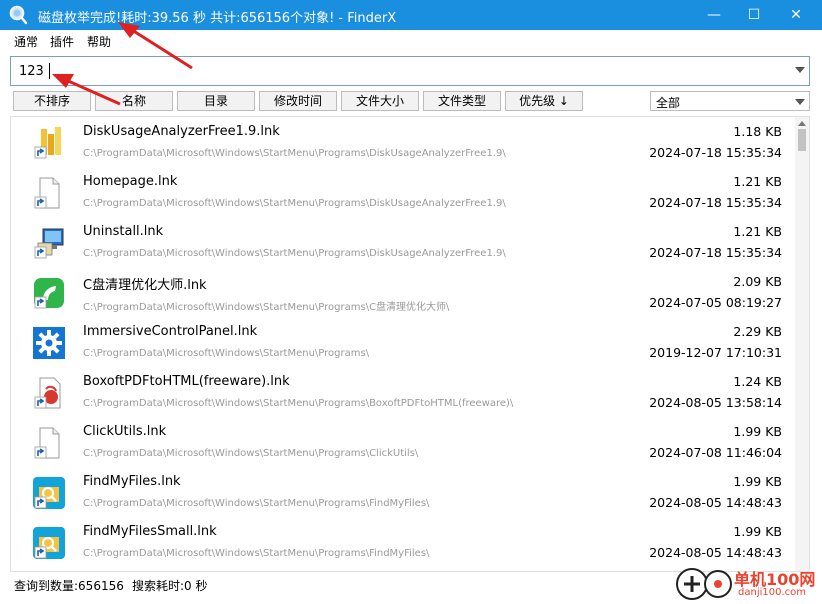 The image size is (822, 604). Describe the element at coordinates (757, 131) in the screenshot. I see `file-size: 1.18 KB` at that location.